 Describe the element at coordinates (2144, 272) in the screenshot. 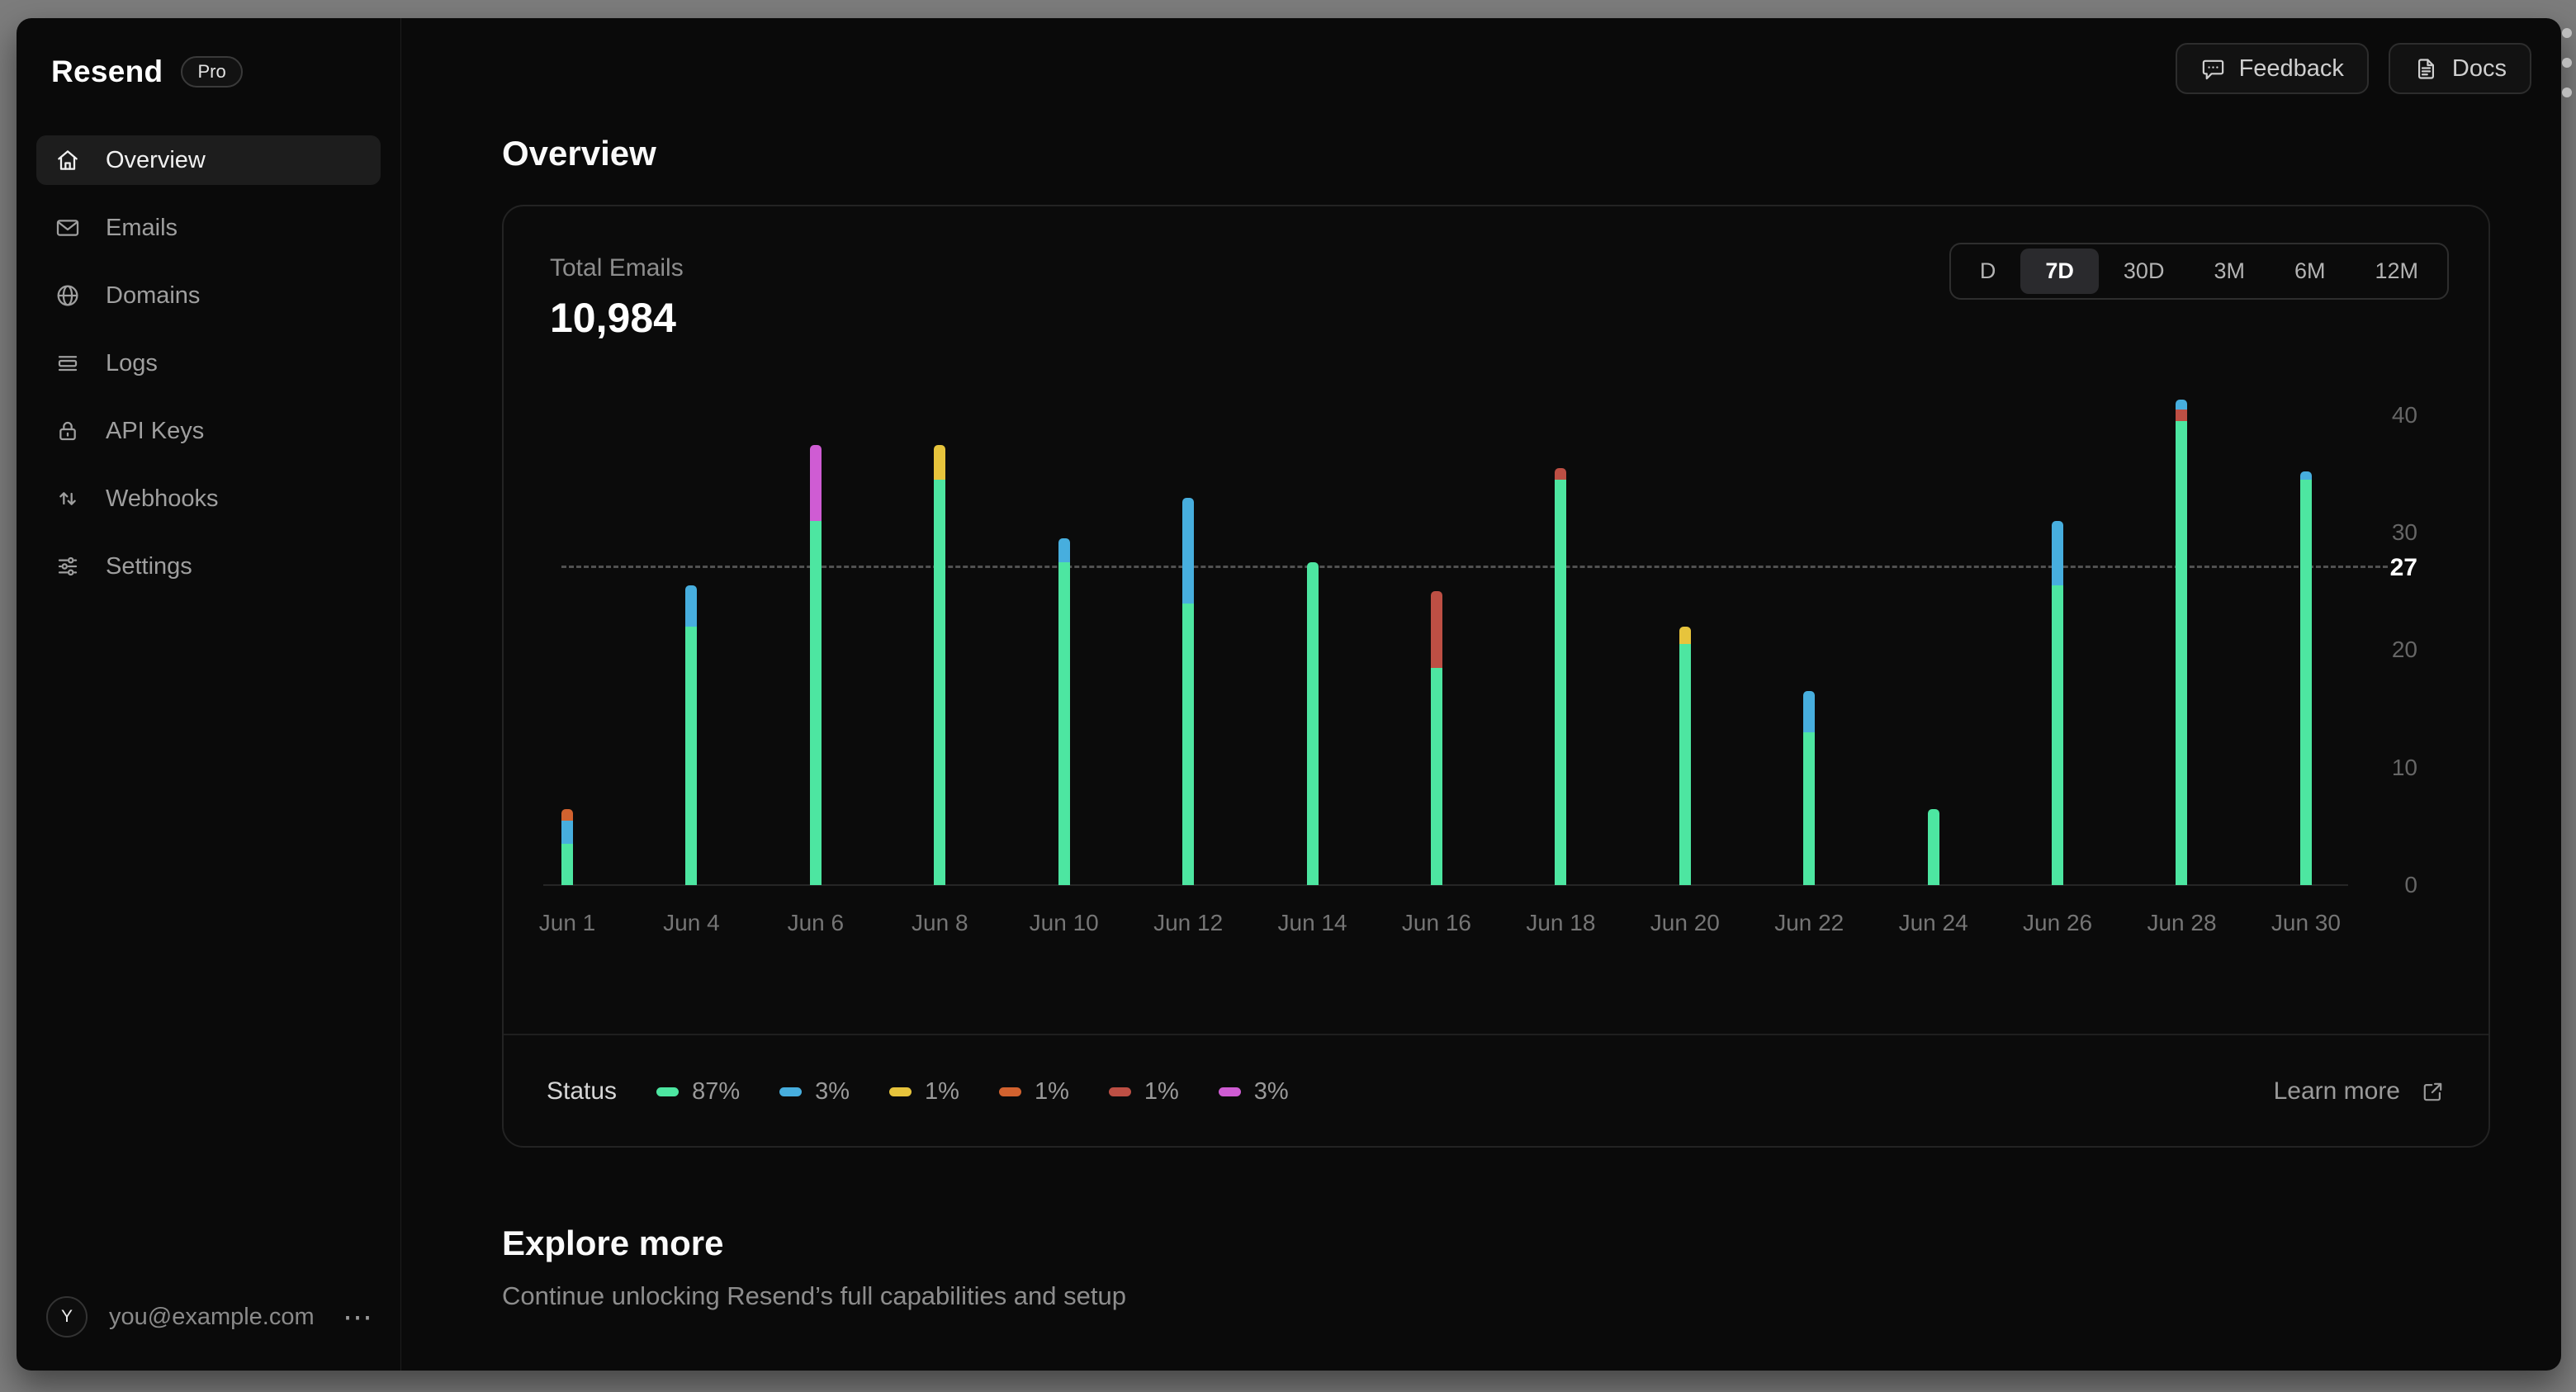

I see `range-button-30d: 30D` at that location.